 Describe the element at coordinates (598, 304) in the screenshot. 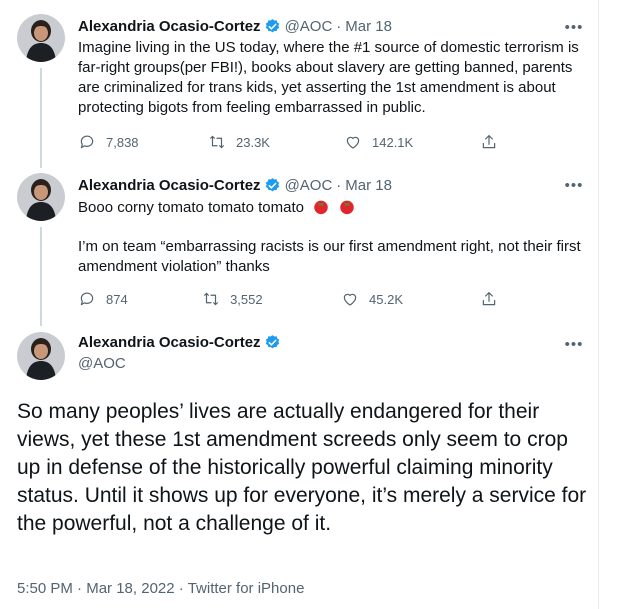

I see `column-border` at that location.